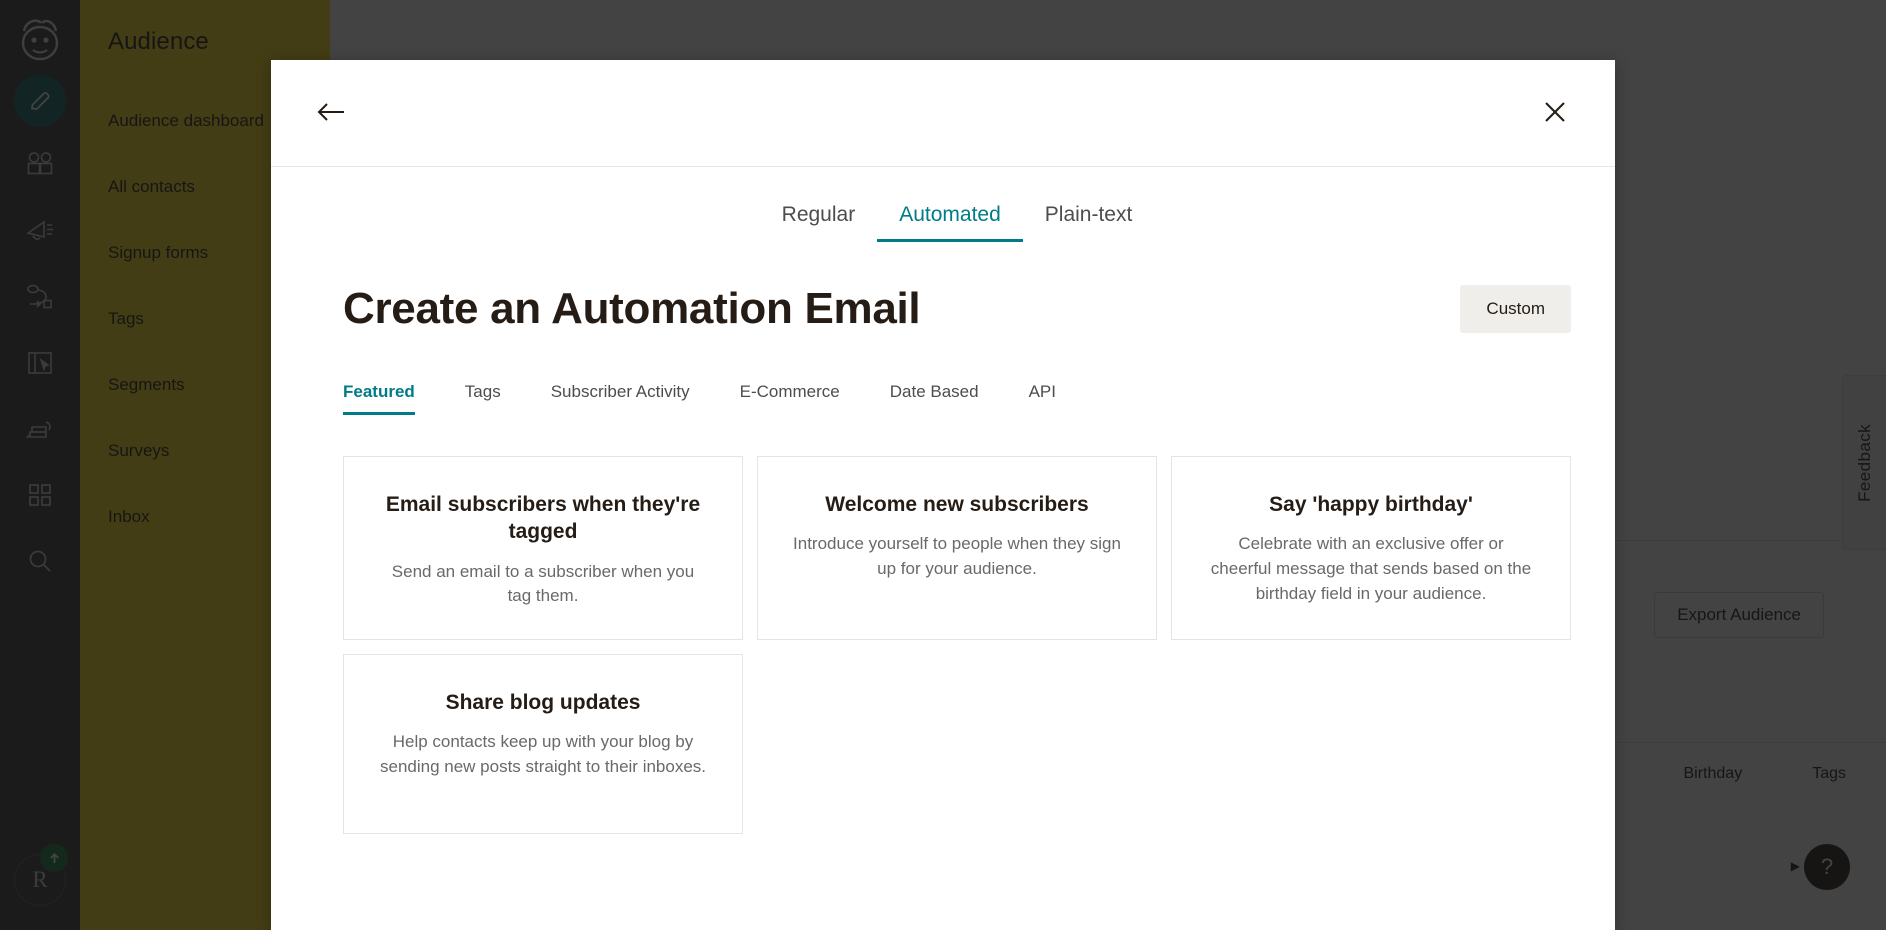 Image resolution: width=1886 pixels, height=930 pixels. Describe the element at coordinates (620, 398) in the screenshot. I see `tab-subscriber-activity: Subscriber Activity` at that location.